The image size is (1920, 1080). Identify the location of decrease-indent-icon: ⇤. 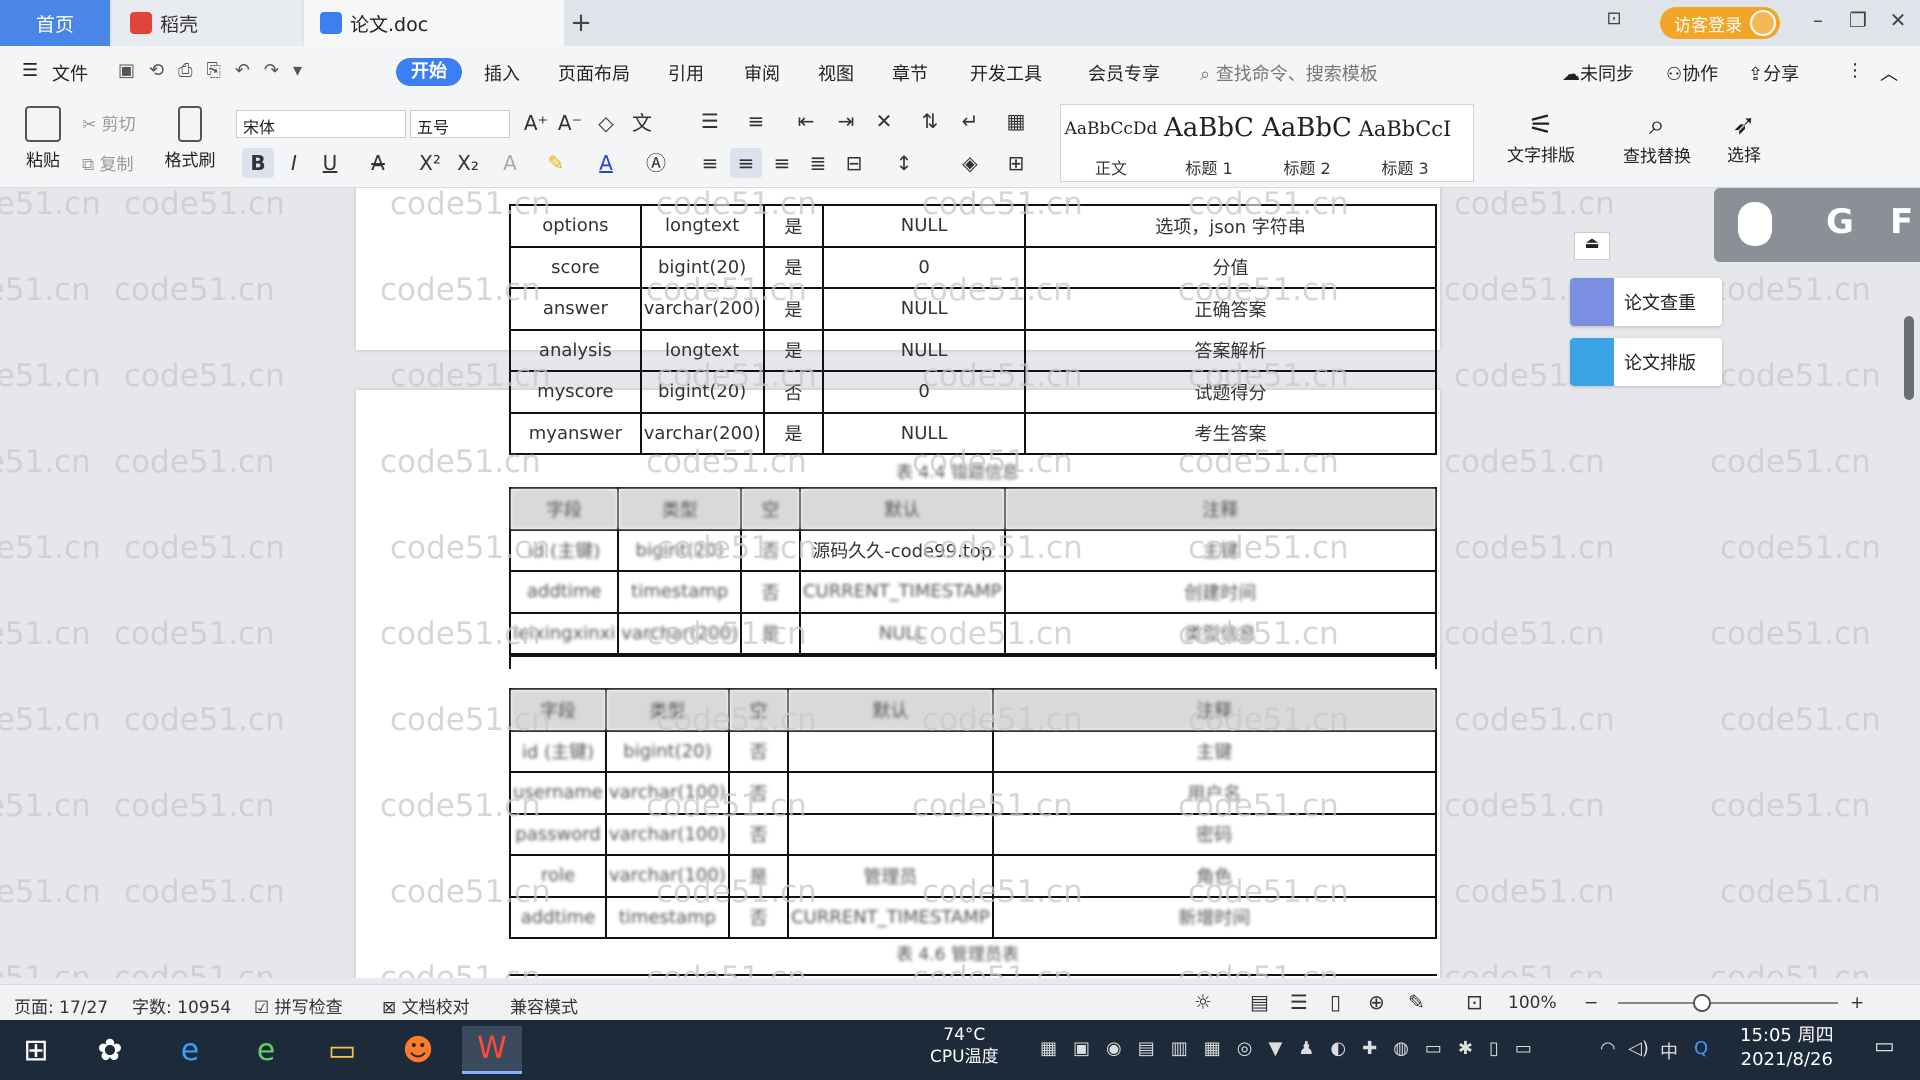
(806, 121).